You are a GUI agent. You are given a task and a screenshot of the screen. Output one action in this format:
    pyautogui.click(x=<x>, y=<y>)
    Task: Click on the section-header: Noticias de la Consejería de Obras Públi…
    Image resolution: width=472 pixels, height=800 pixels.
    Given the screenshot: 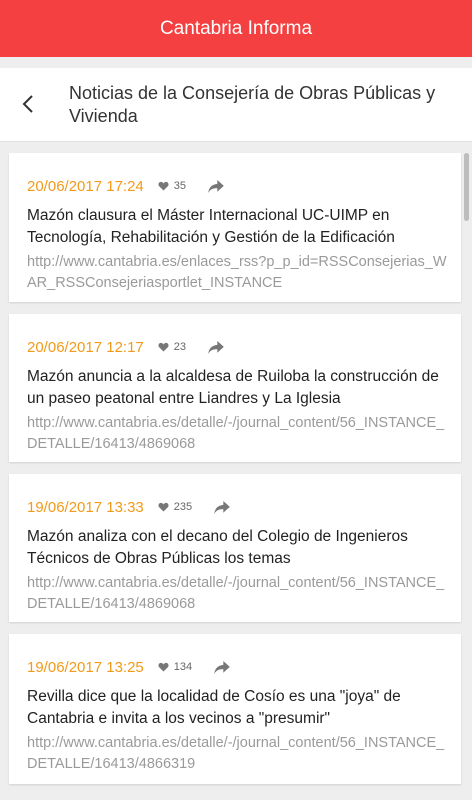 What is the action you would take?
    pyautogui.click(x=236, y=105)
    